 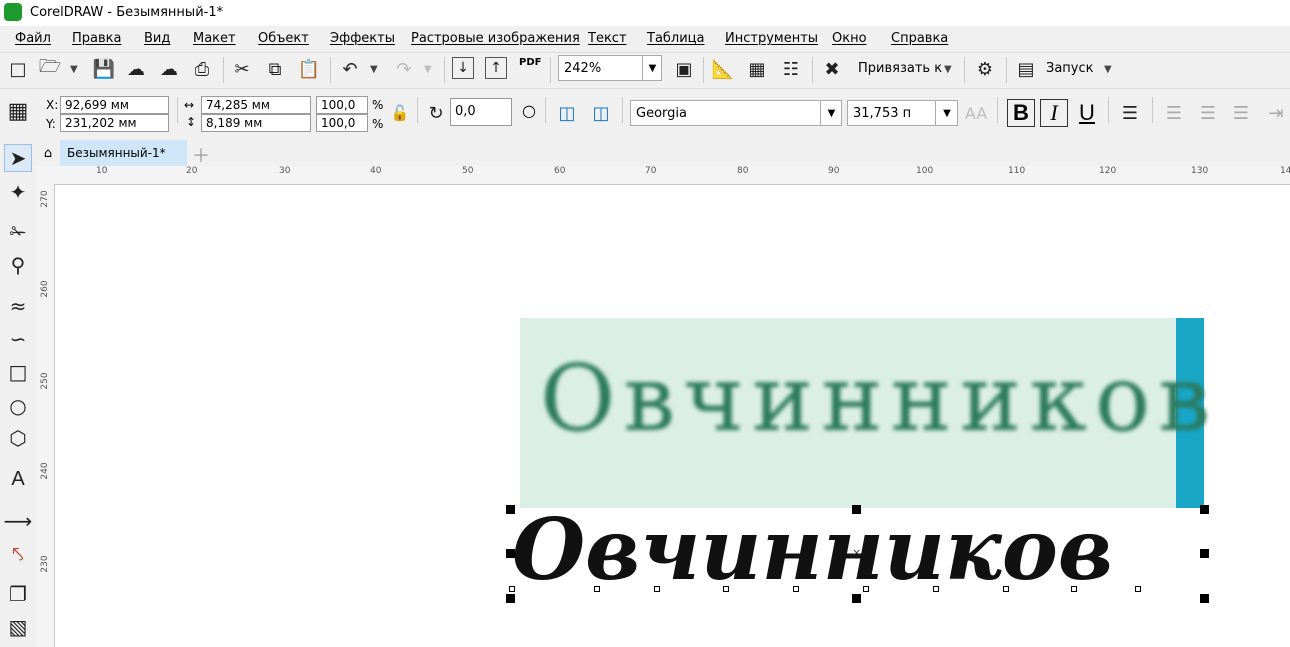 I want to click on numbered-list-icon: ☰, so click(x=1208, y=113).